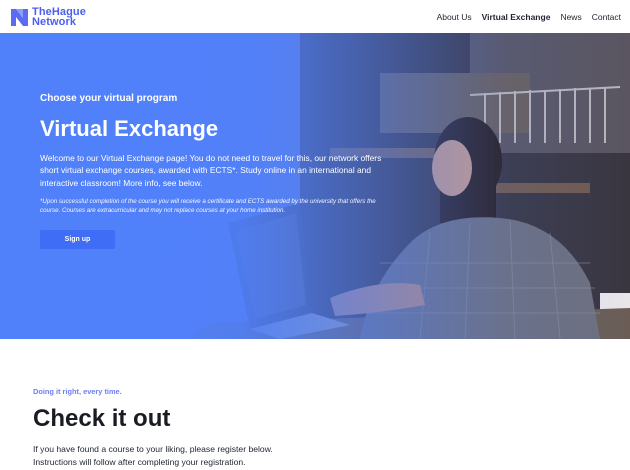 The image size is (630, 470). Describe the element at coordinates (54, 21) in the screenshot. I see `logo-line-2: Network` at that location.